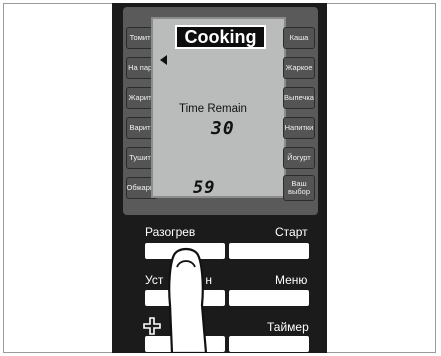  Describe the element at coordinates (152, 326) in the screenshot. I see `plus-icon` at that location.